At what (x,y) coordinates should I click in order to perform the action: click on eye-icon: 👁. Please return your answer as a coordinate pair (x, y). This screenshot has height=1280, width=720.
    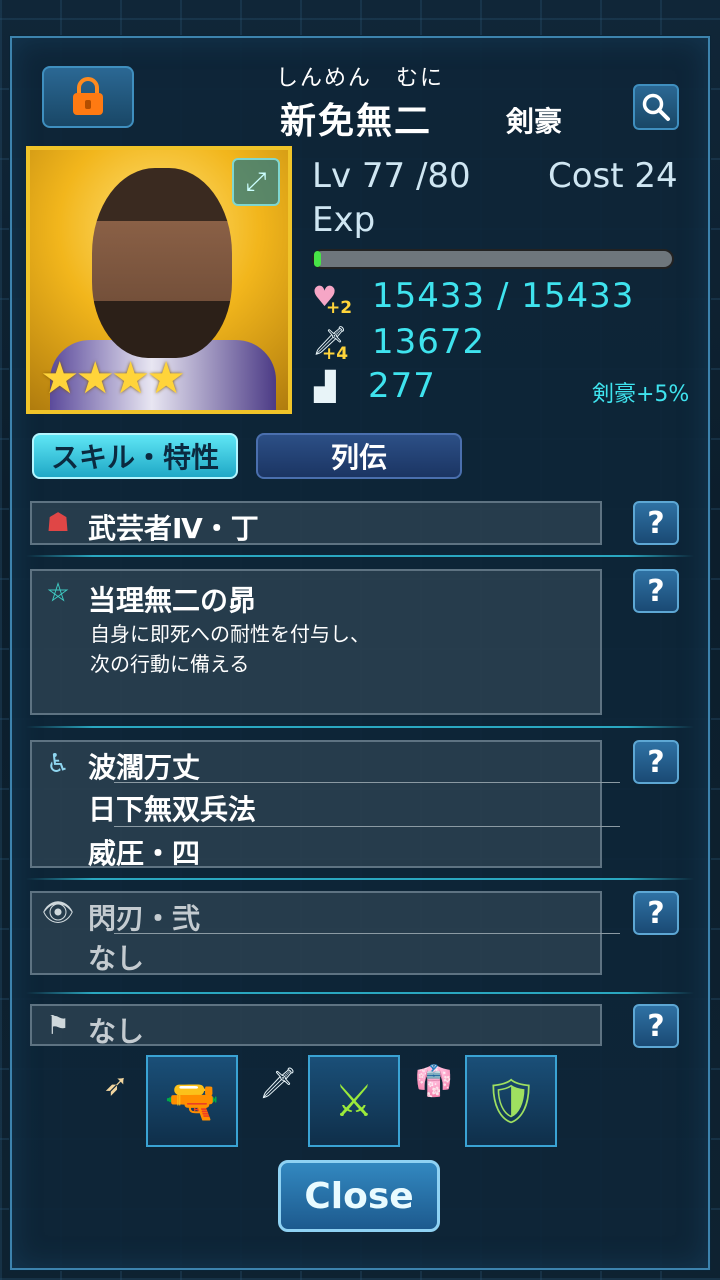
    Looking at the image, I should click on (58, 913).